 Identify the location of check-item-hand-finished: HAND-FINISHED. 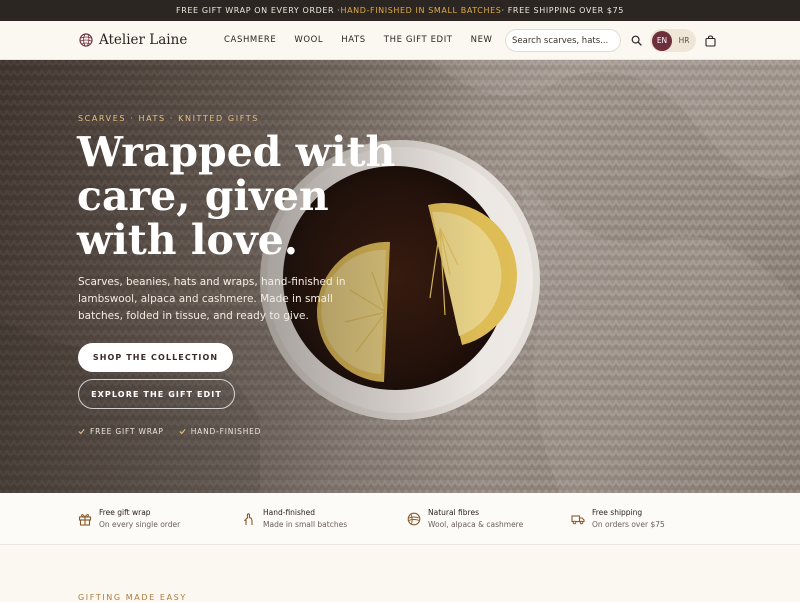
(220, 431).